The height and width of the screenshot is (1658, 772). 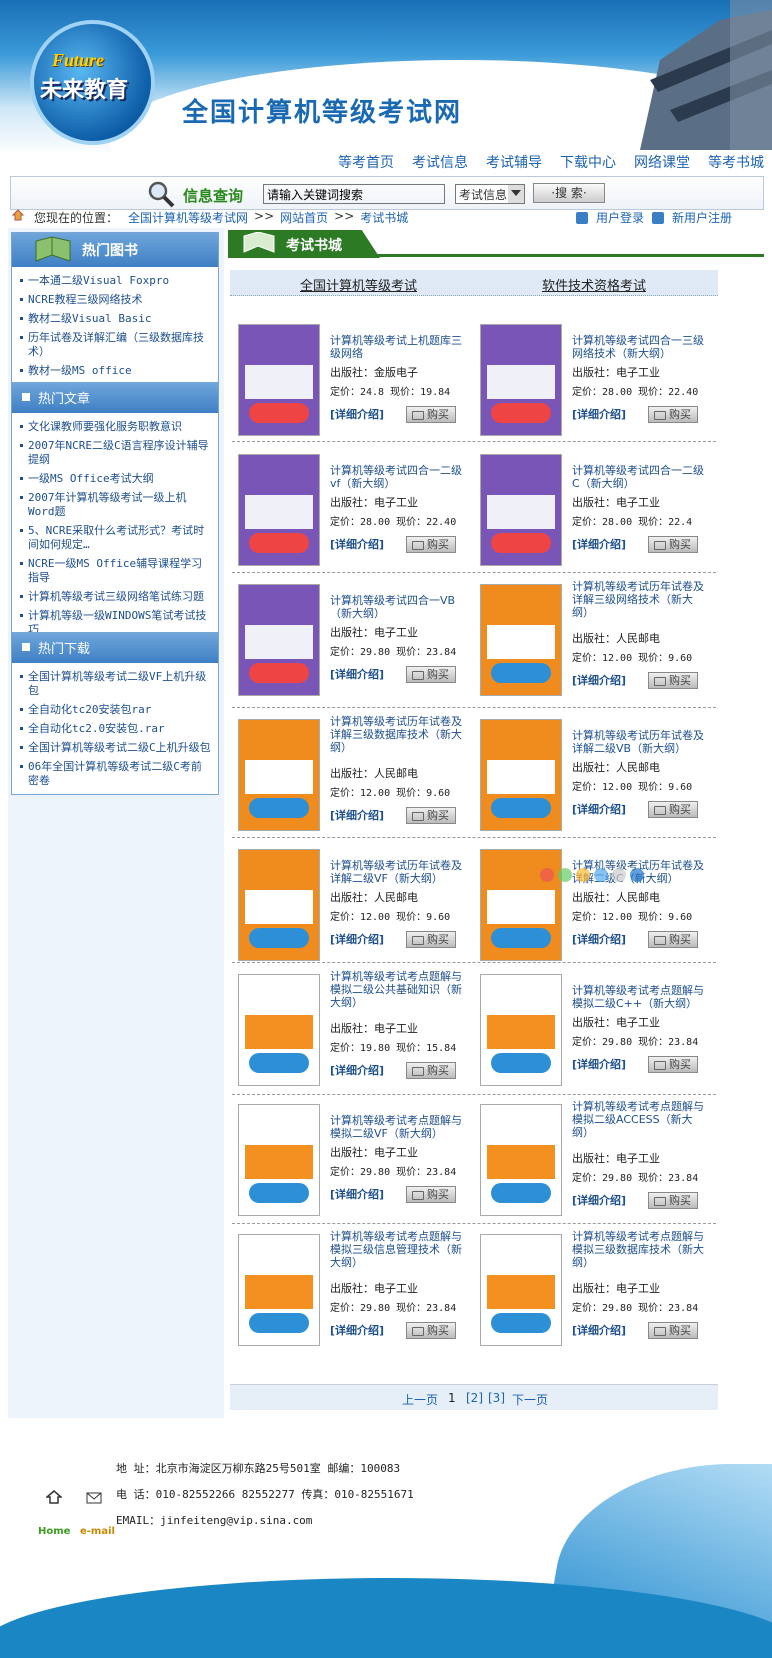 What do you see at coordinates (736, 163) in the screenshot?
I see `nav-bookstore: 等考书城` at bounding box center [736, 163].